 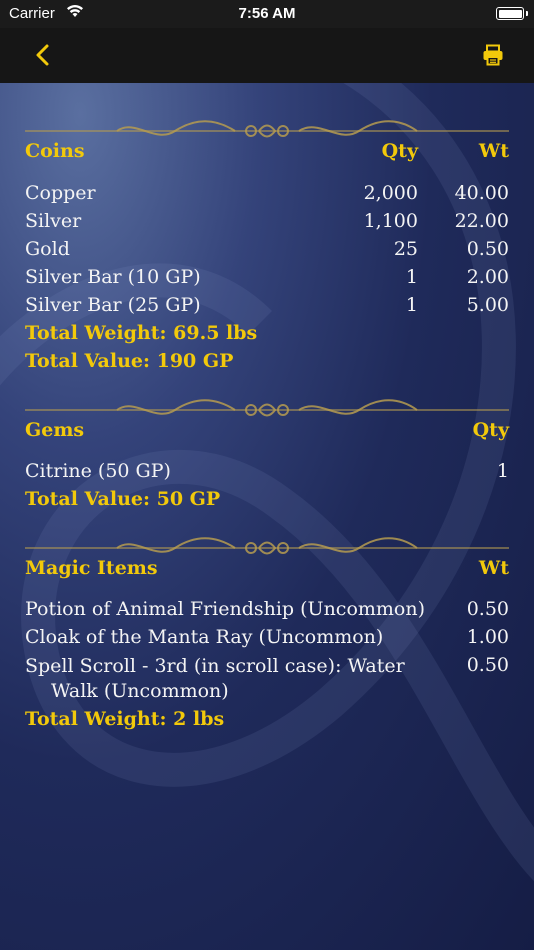 I want to click on item-name: Copper, so click(x=60, y=193).